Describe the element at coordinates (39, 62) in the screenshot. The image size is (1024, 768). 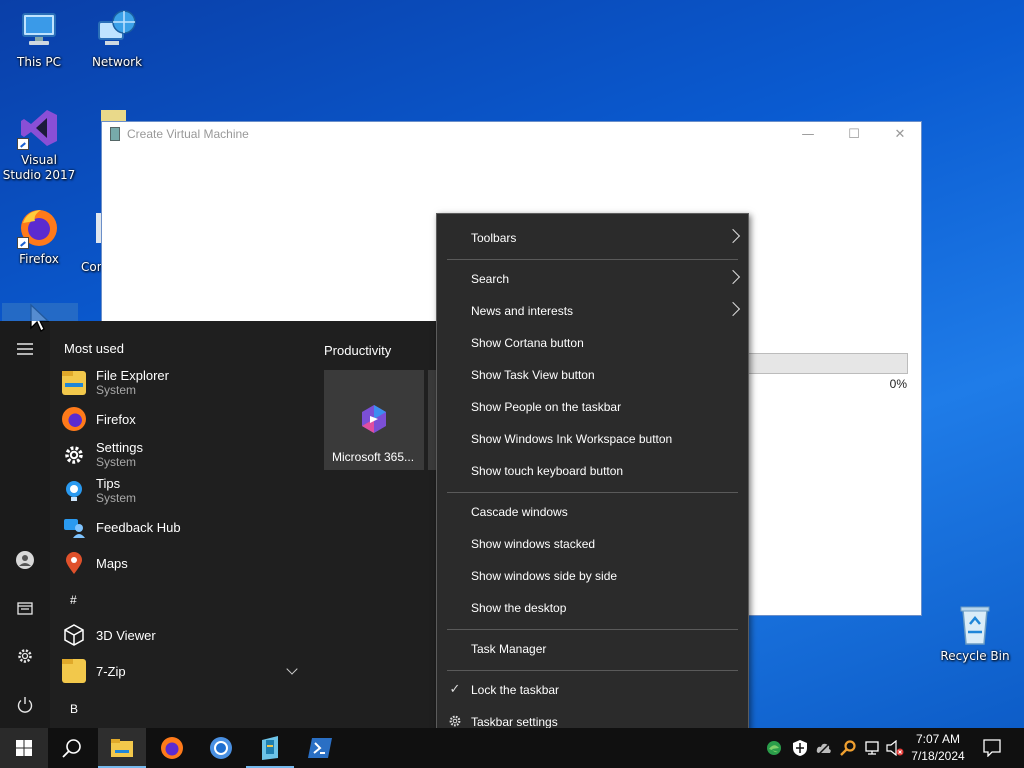
I see `desktop-icon-label: This PC` at that location.